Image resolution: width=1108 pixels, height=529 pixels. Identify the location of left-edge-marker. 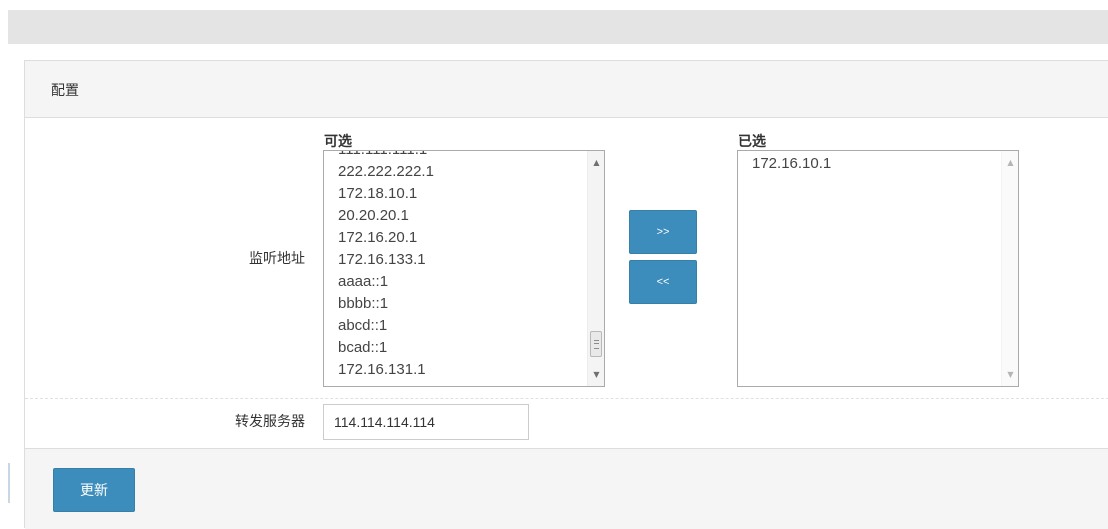
(9, 483).